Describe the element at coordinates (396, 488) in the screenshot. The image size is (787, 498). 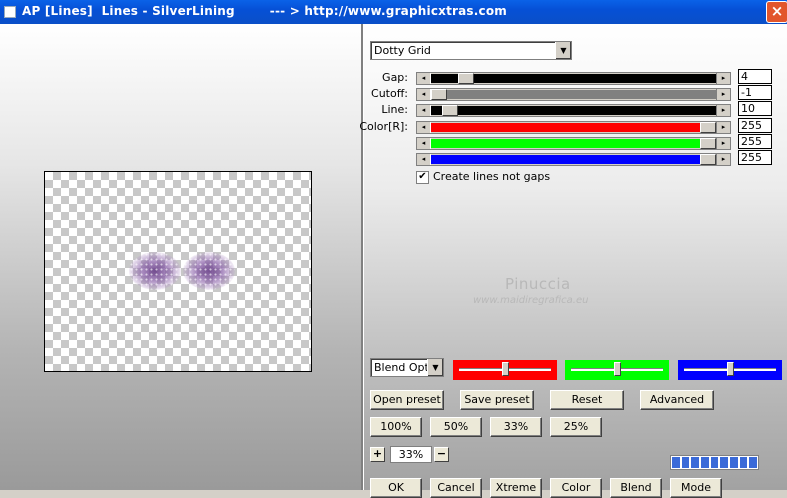
I see `ok-button: OK` at that location.